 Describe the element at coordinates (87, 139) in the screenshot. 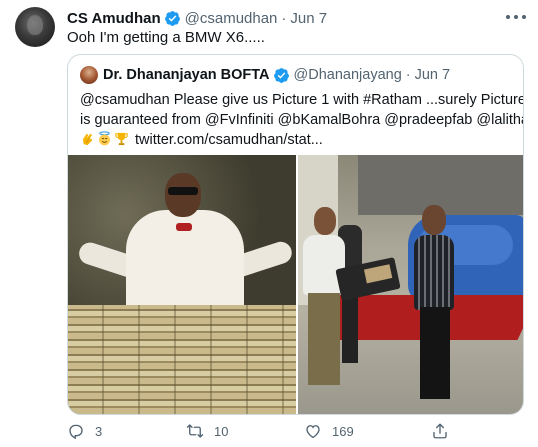

I see `clapping-hands-icon` at that location.